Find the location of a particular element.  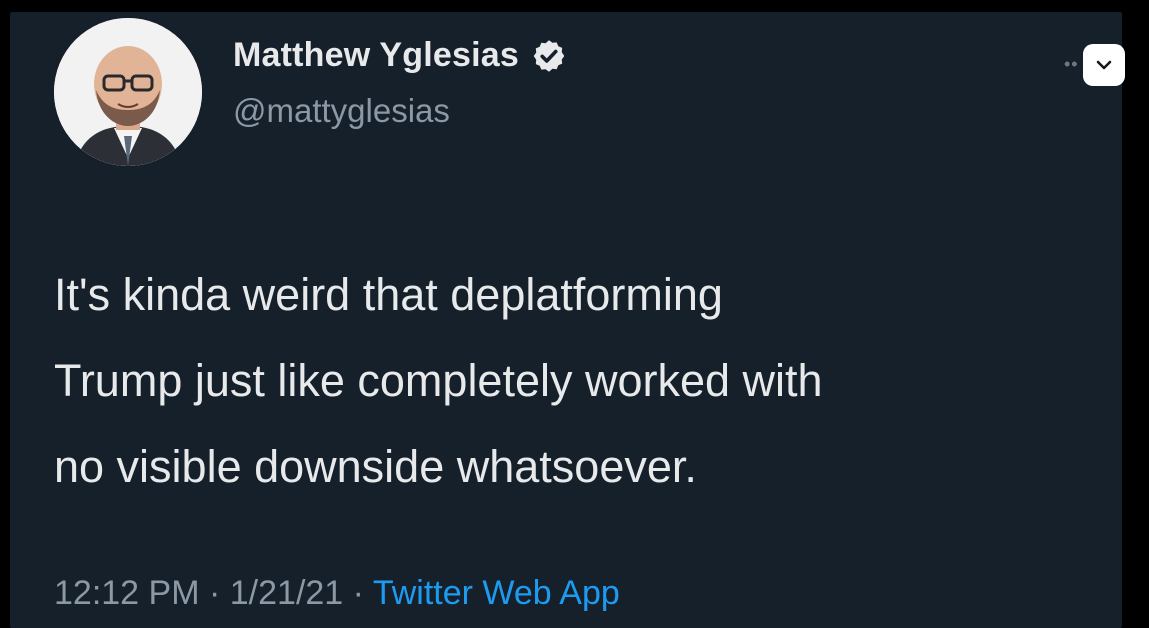

verified-badge-icon is located at coordinates (549, 56).